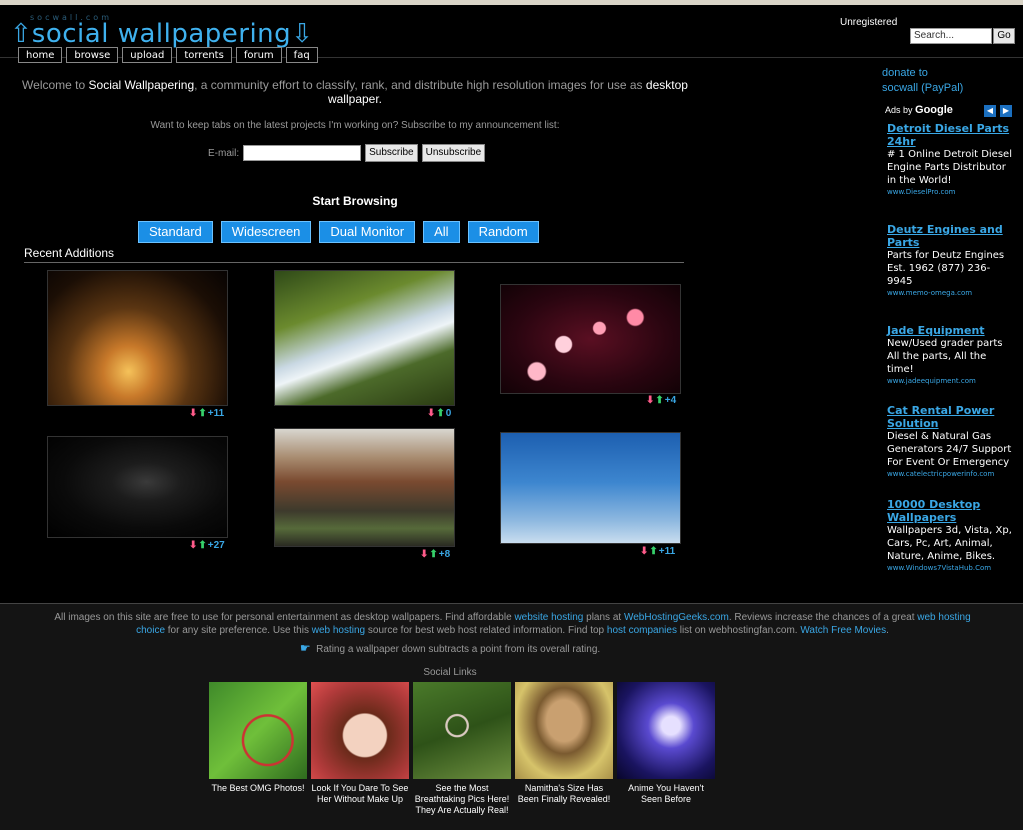 This screenshot has height=830, width=1023. Describe the element at coordinates (843, 630) in the screenshot. I see `footer-link-watch-free-movies: Watch Free Movies` at that location.